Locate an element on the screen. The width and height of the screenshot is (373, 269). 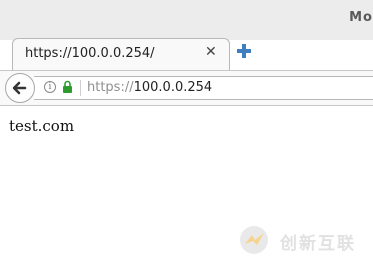
watermark: 创新互联 is located at coordinates (302, 240).